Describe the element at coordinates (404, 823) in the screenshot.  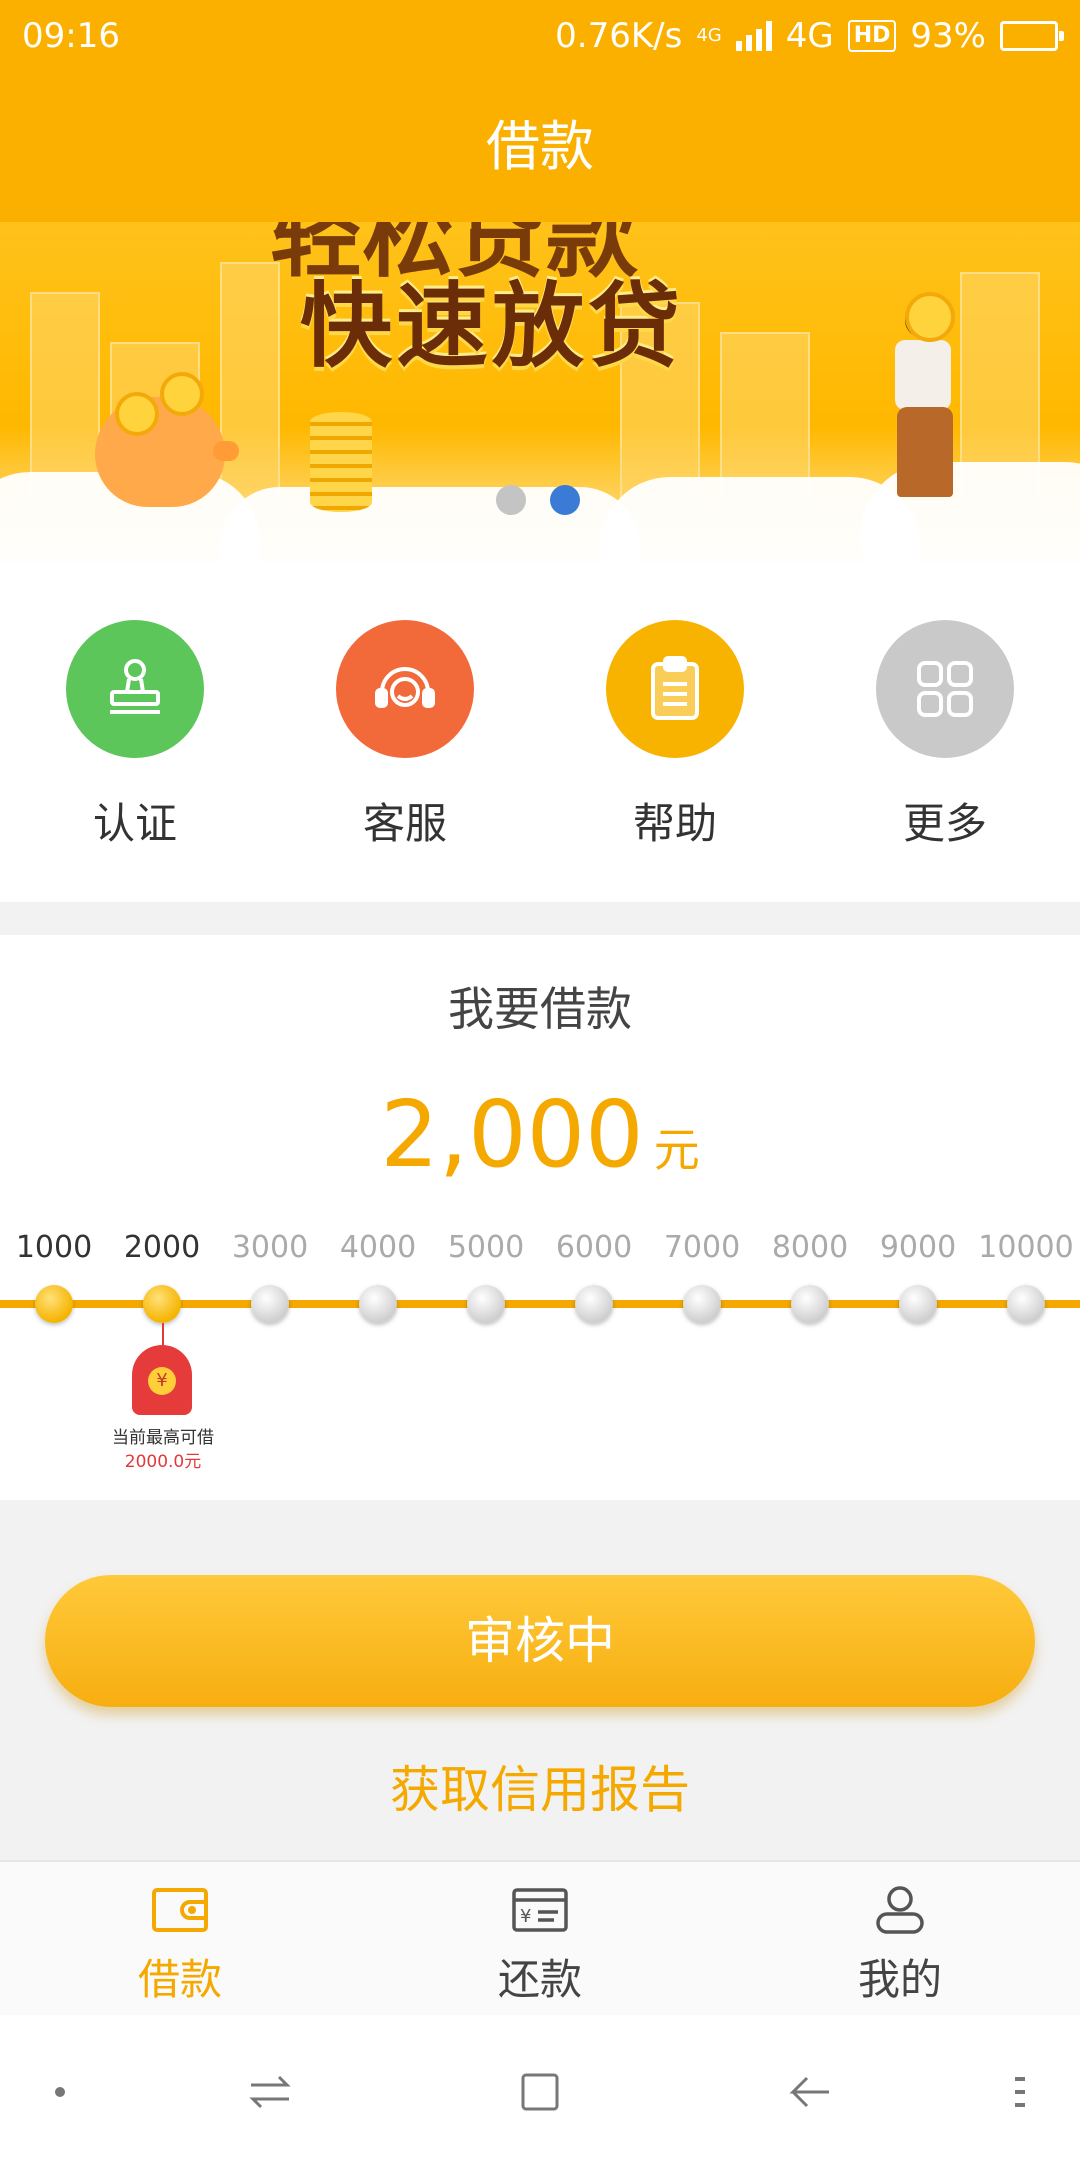
I see `quick-item-label: 客服` at that location.